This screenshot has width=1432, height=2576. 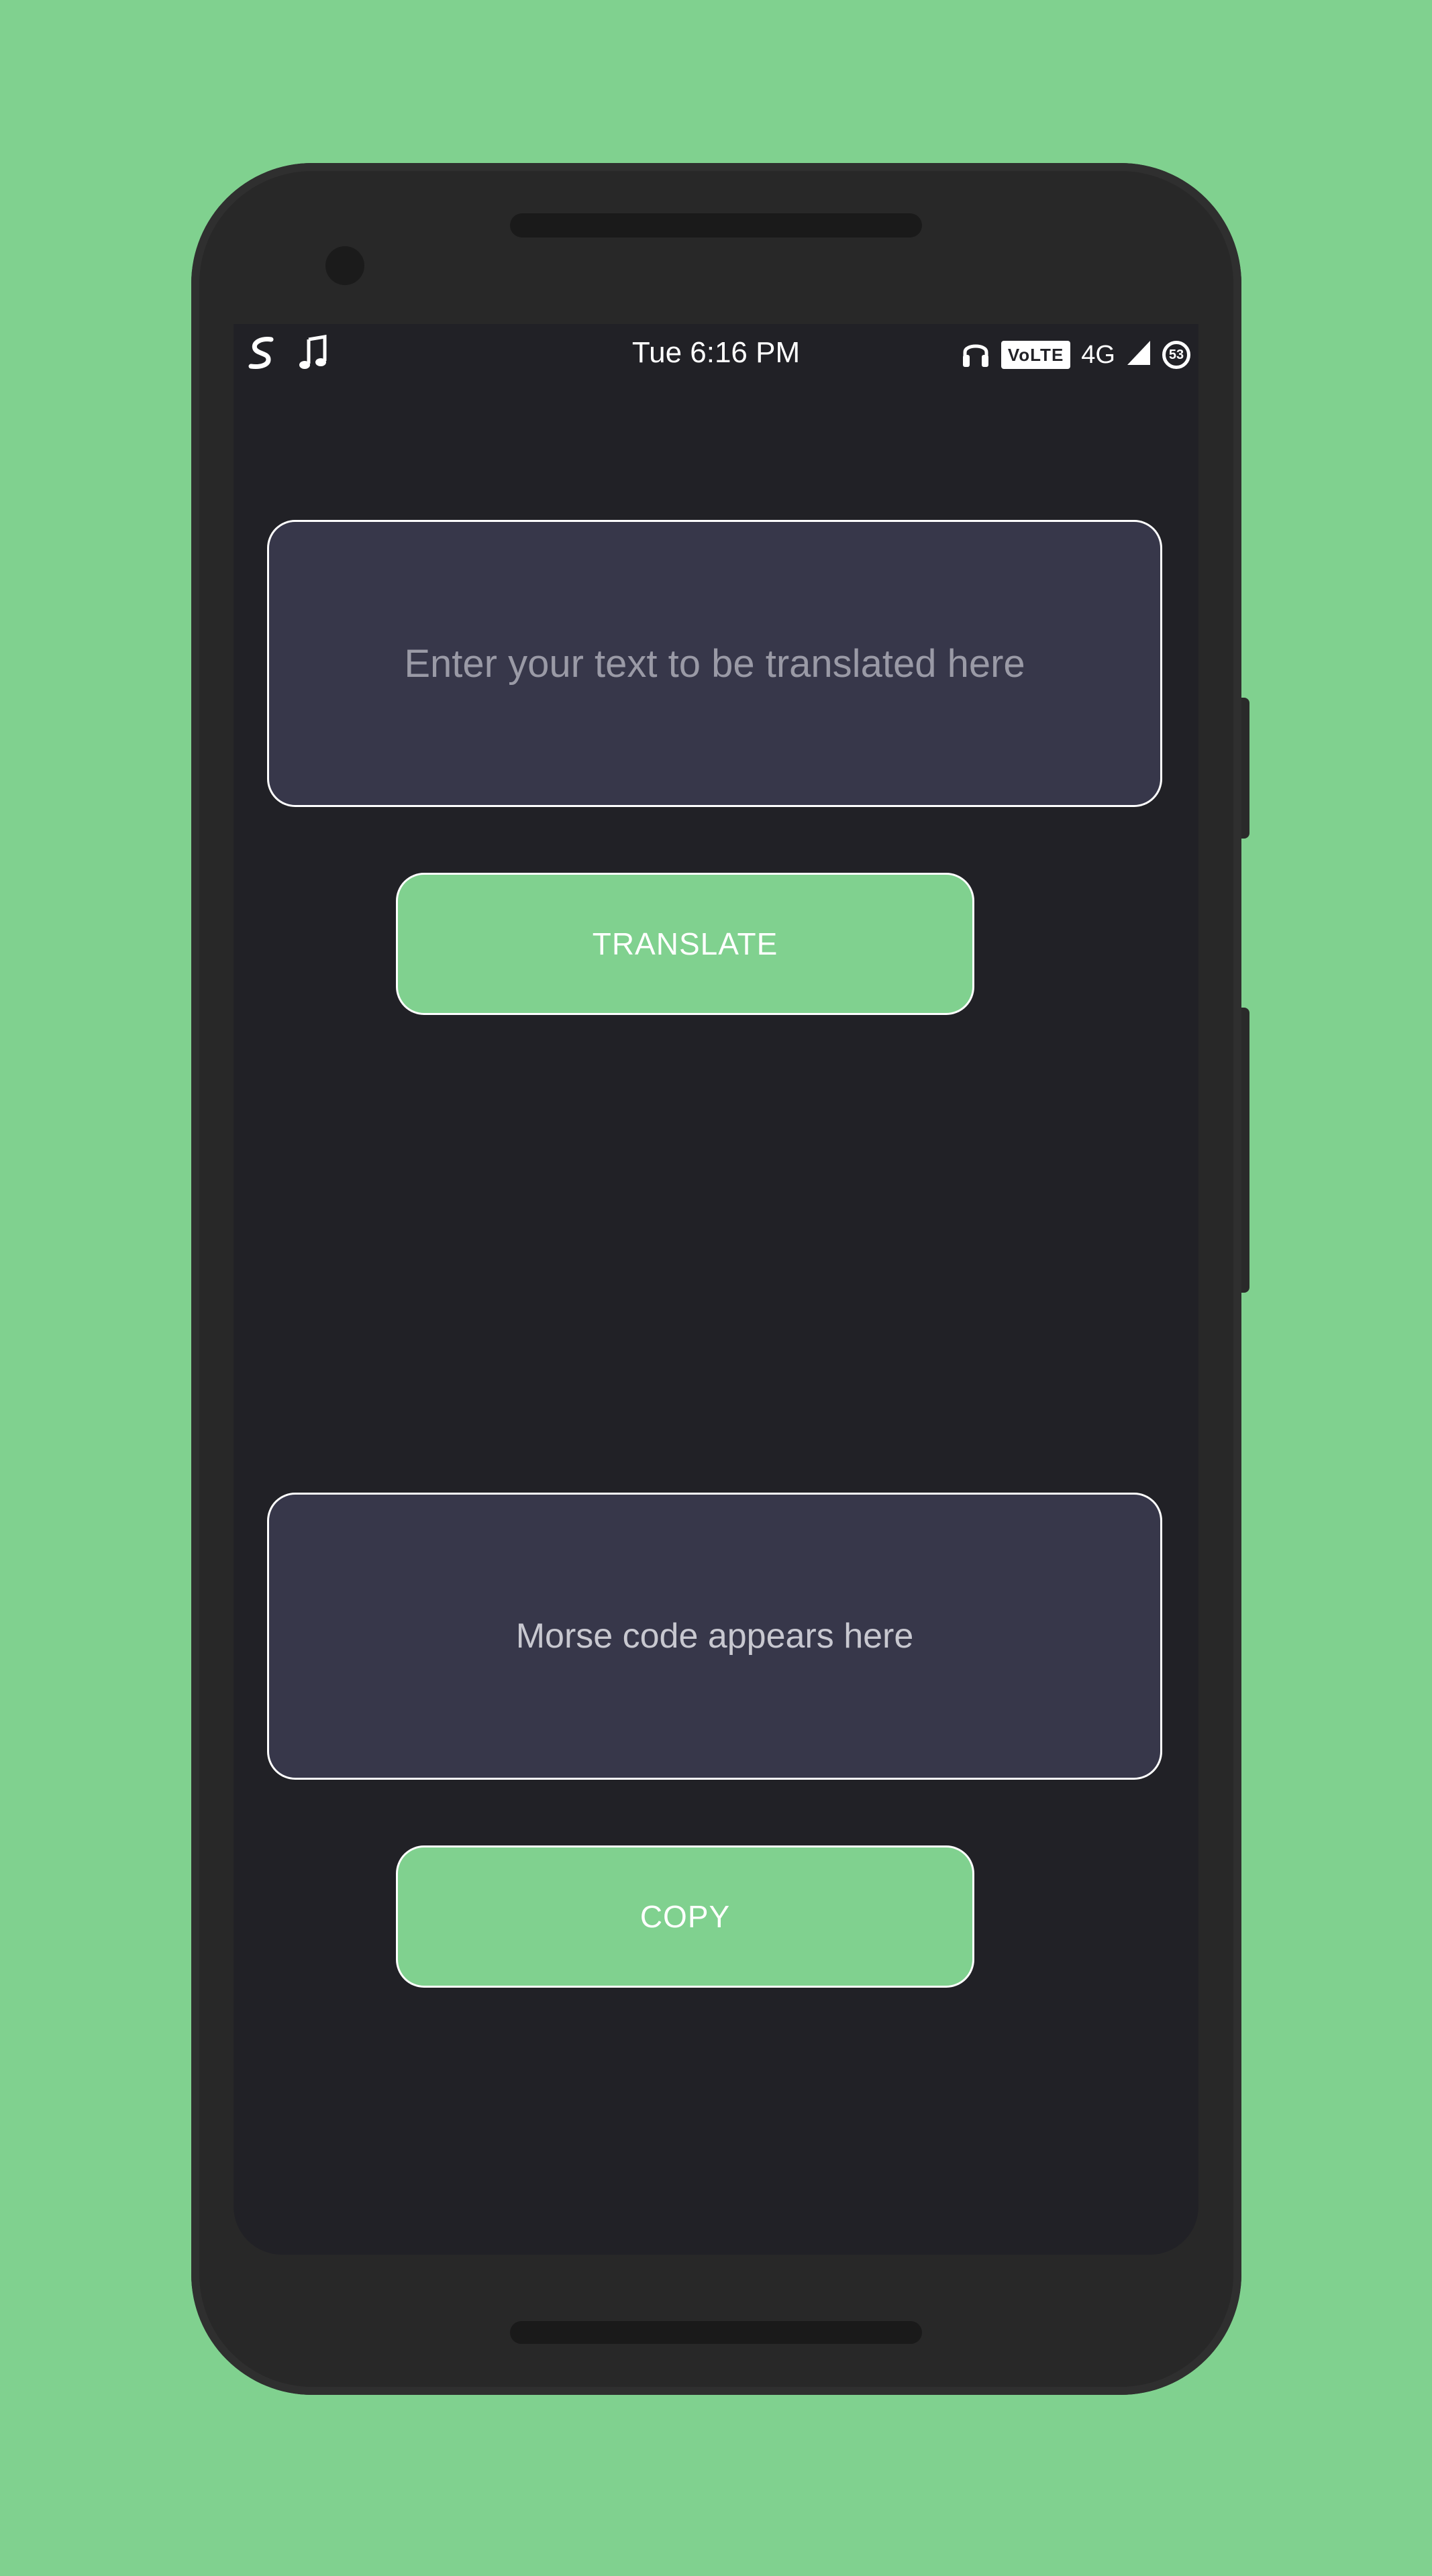 I want to click on volte-badge: VoLTE, so click(x=1036, y=354).